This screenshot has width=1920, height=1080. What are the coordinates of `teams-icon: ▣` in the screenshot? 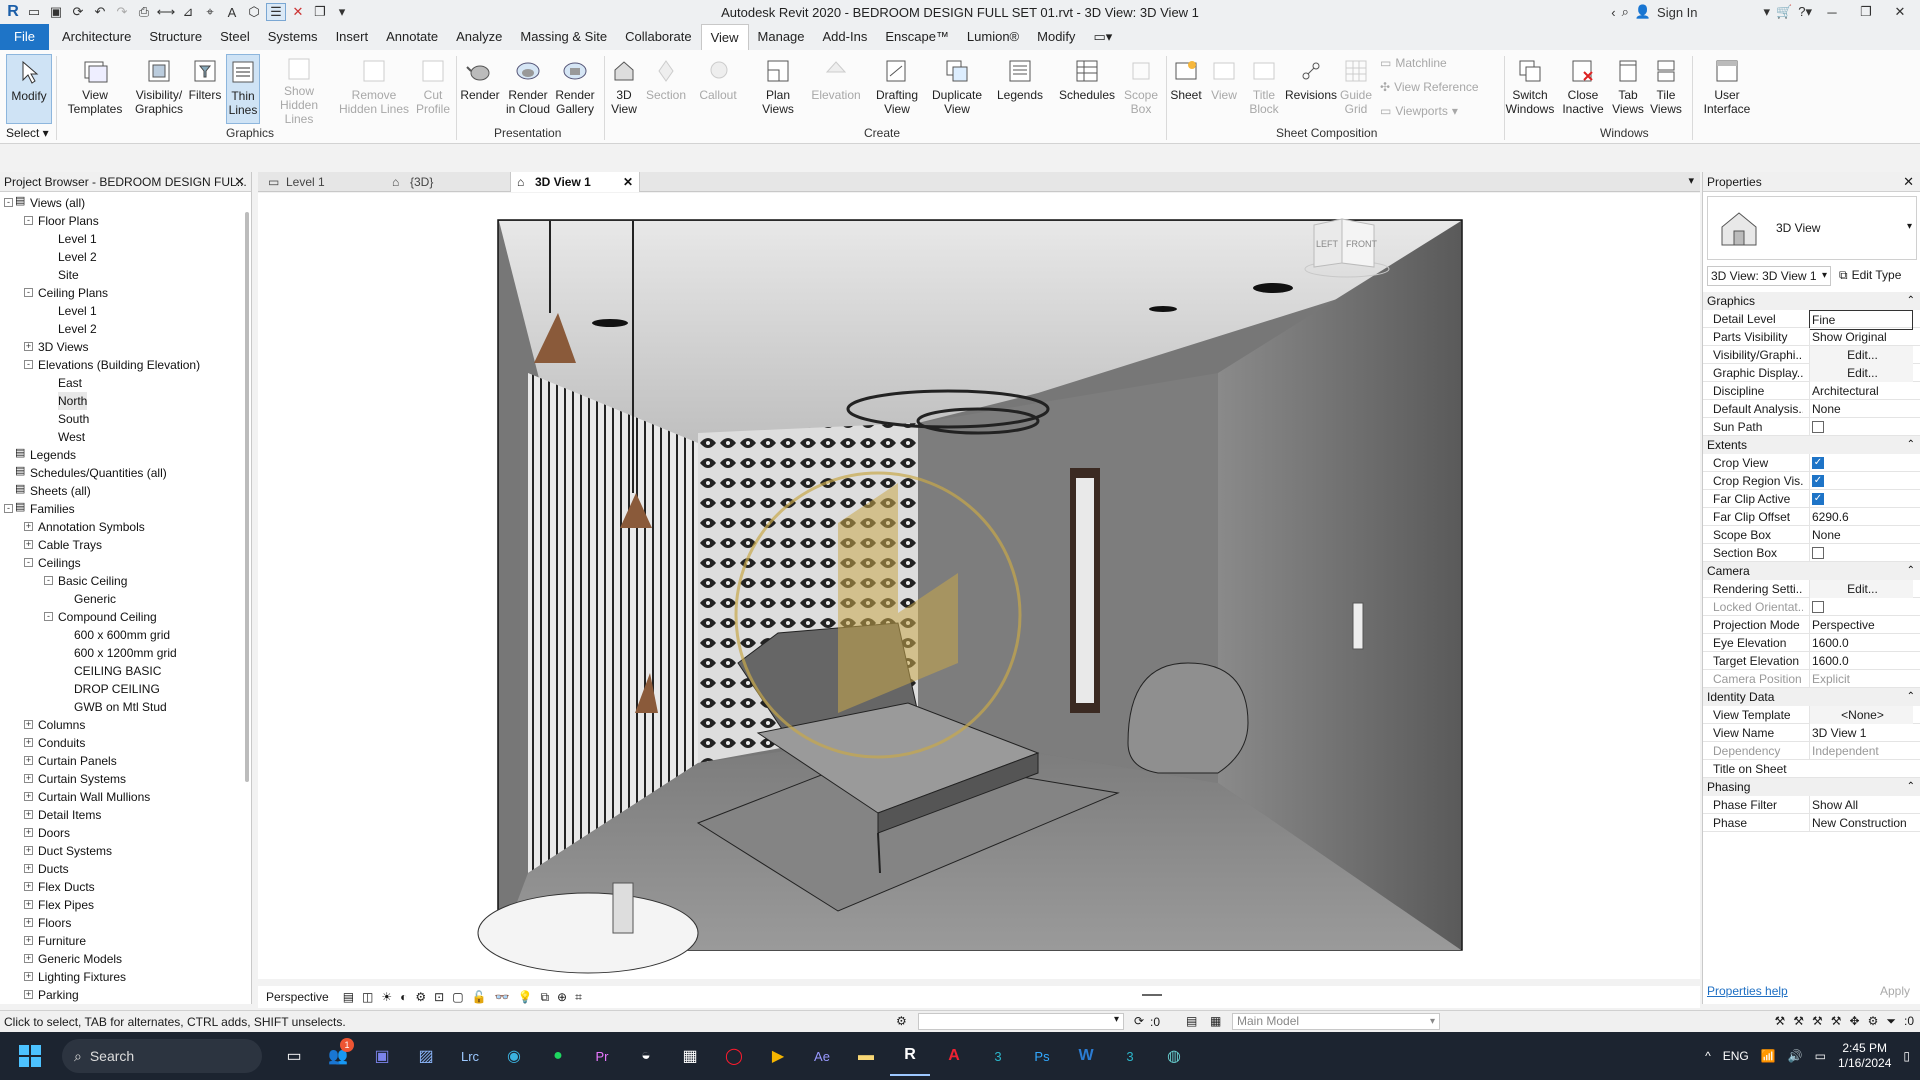 It's located at (382, 1056).